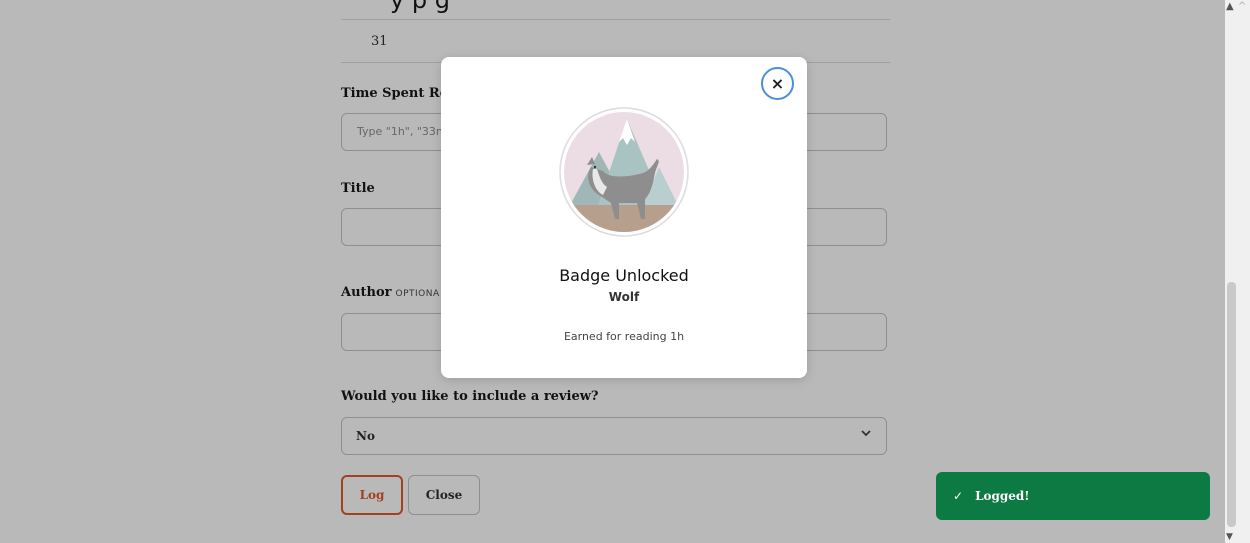 This screenshot has height=543, width=1250. What do you see at coordinates (615, 19) in the screenshot?
I see `divider` at bounding box center [615, 19].